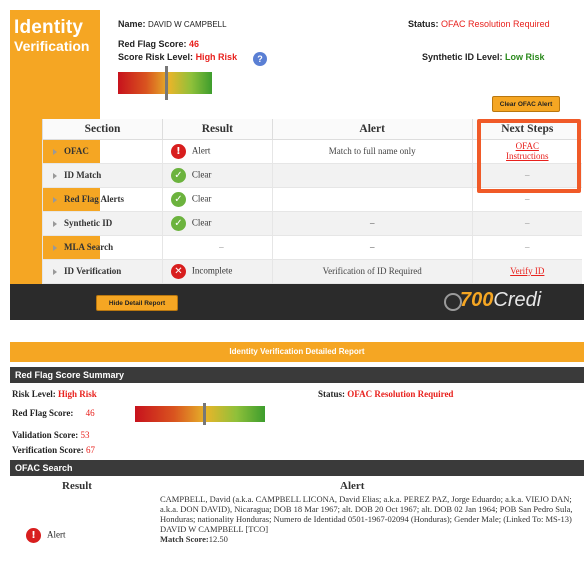 The width and height of the screenshot is (584, 565). I want to click on risk-level-value: High Risk, so click(216, 57).